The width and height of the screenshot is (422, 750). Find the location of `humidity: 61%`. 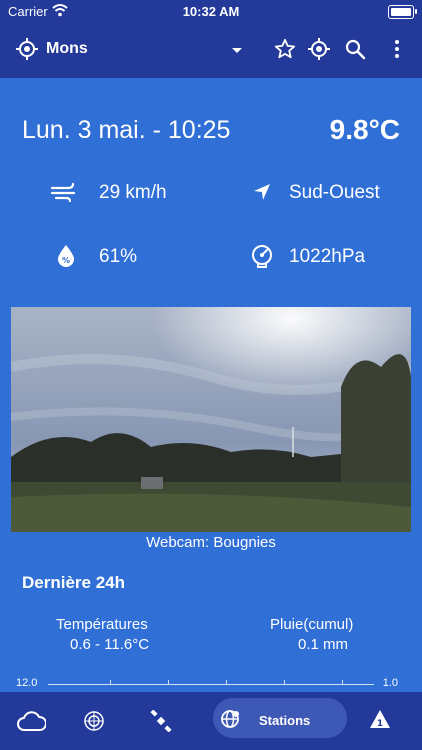

humidity: 61% is located at coordinates (118, 256).